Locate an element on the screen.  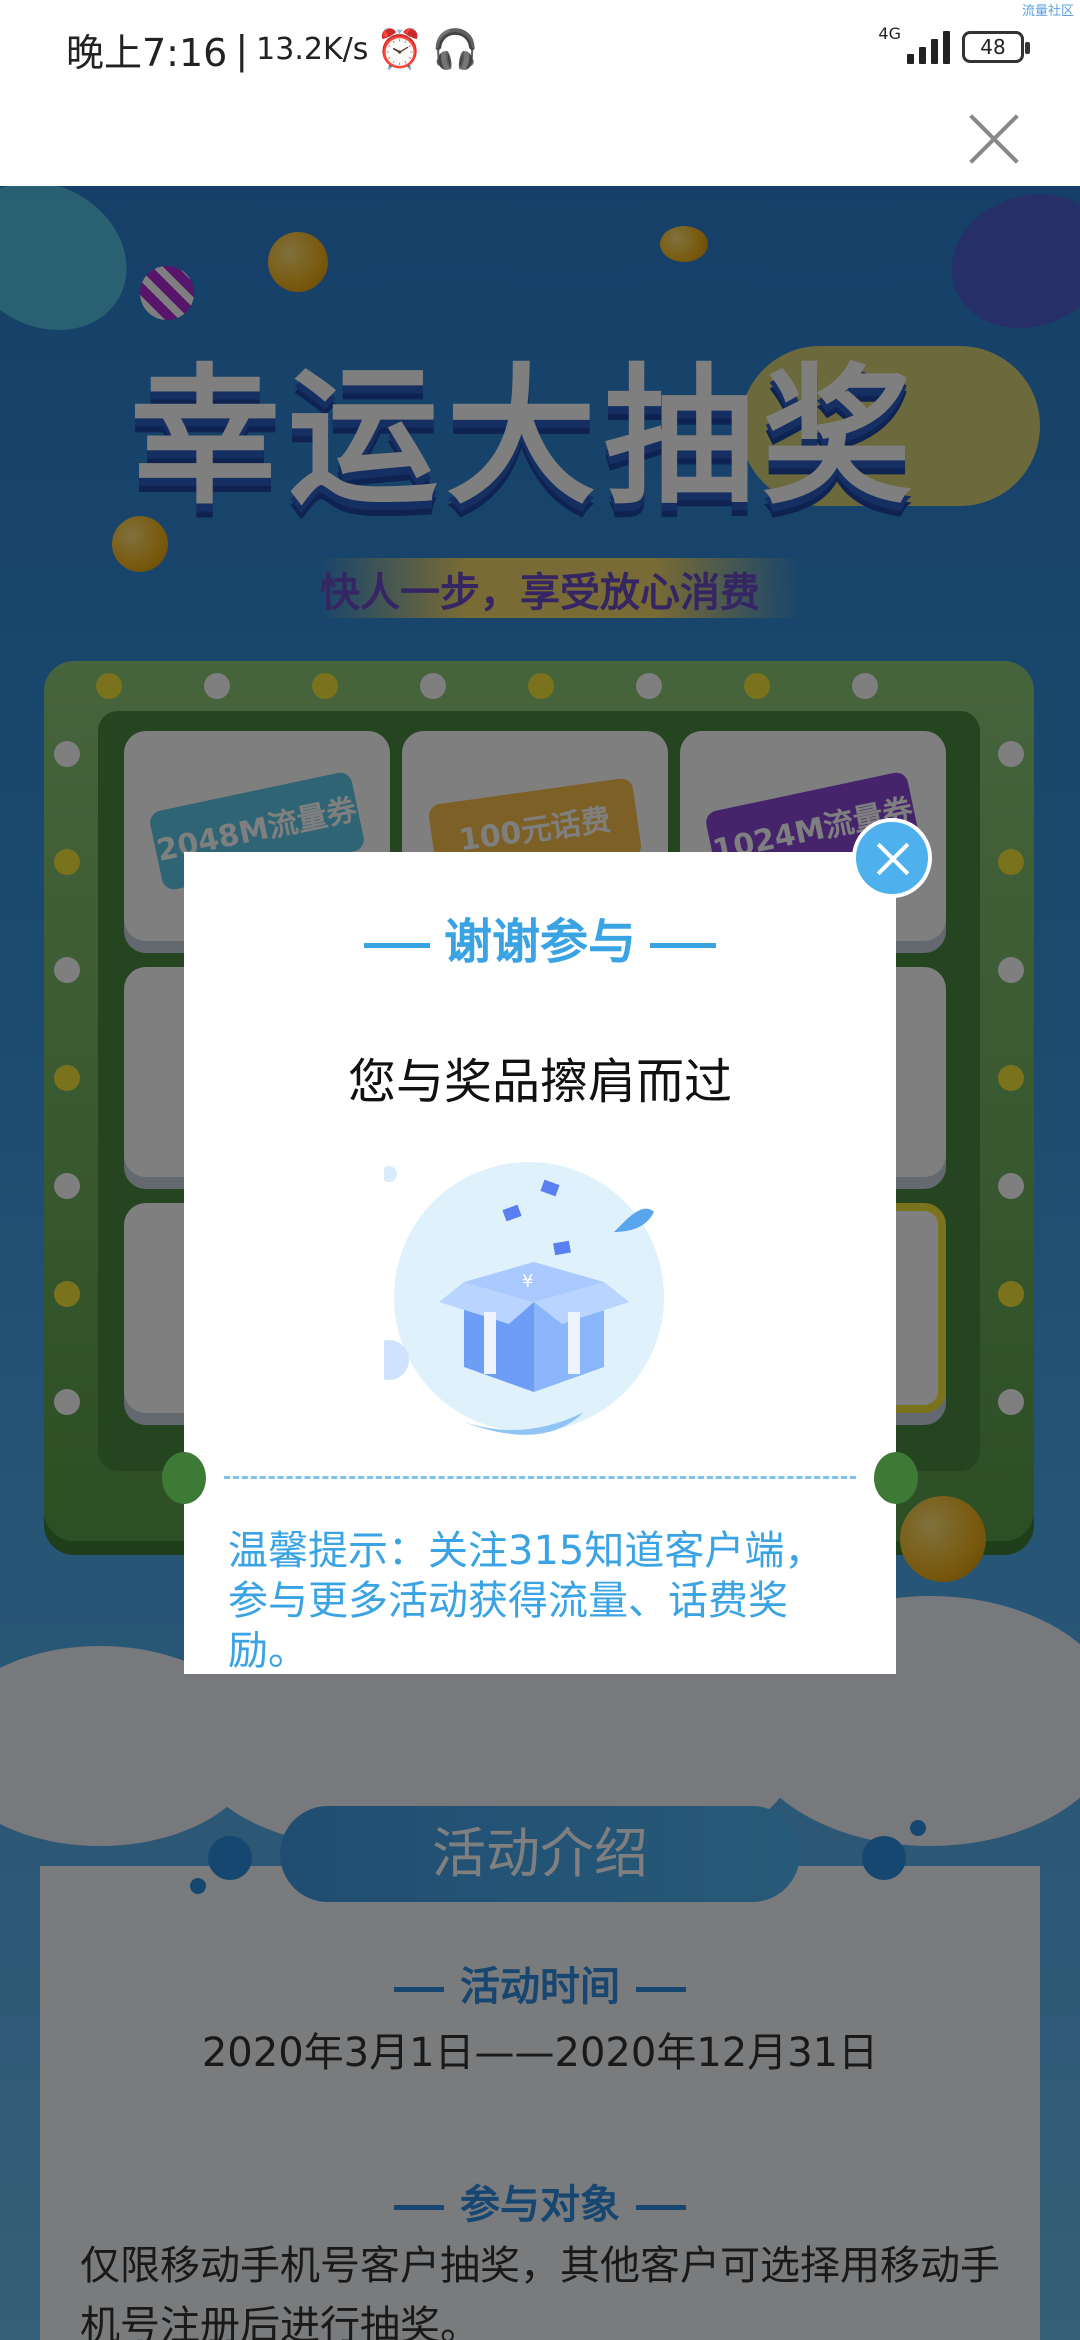
dialog-tip: 温馨提示：关注315知道客户端，参与更多活动获得流量、话费奖励。 is located at coordinates (526, 1601).